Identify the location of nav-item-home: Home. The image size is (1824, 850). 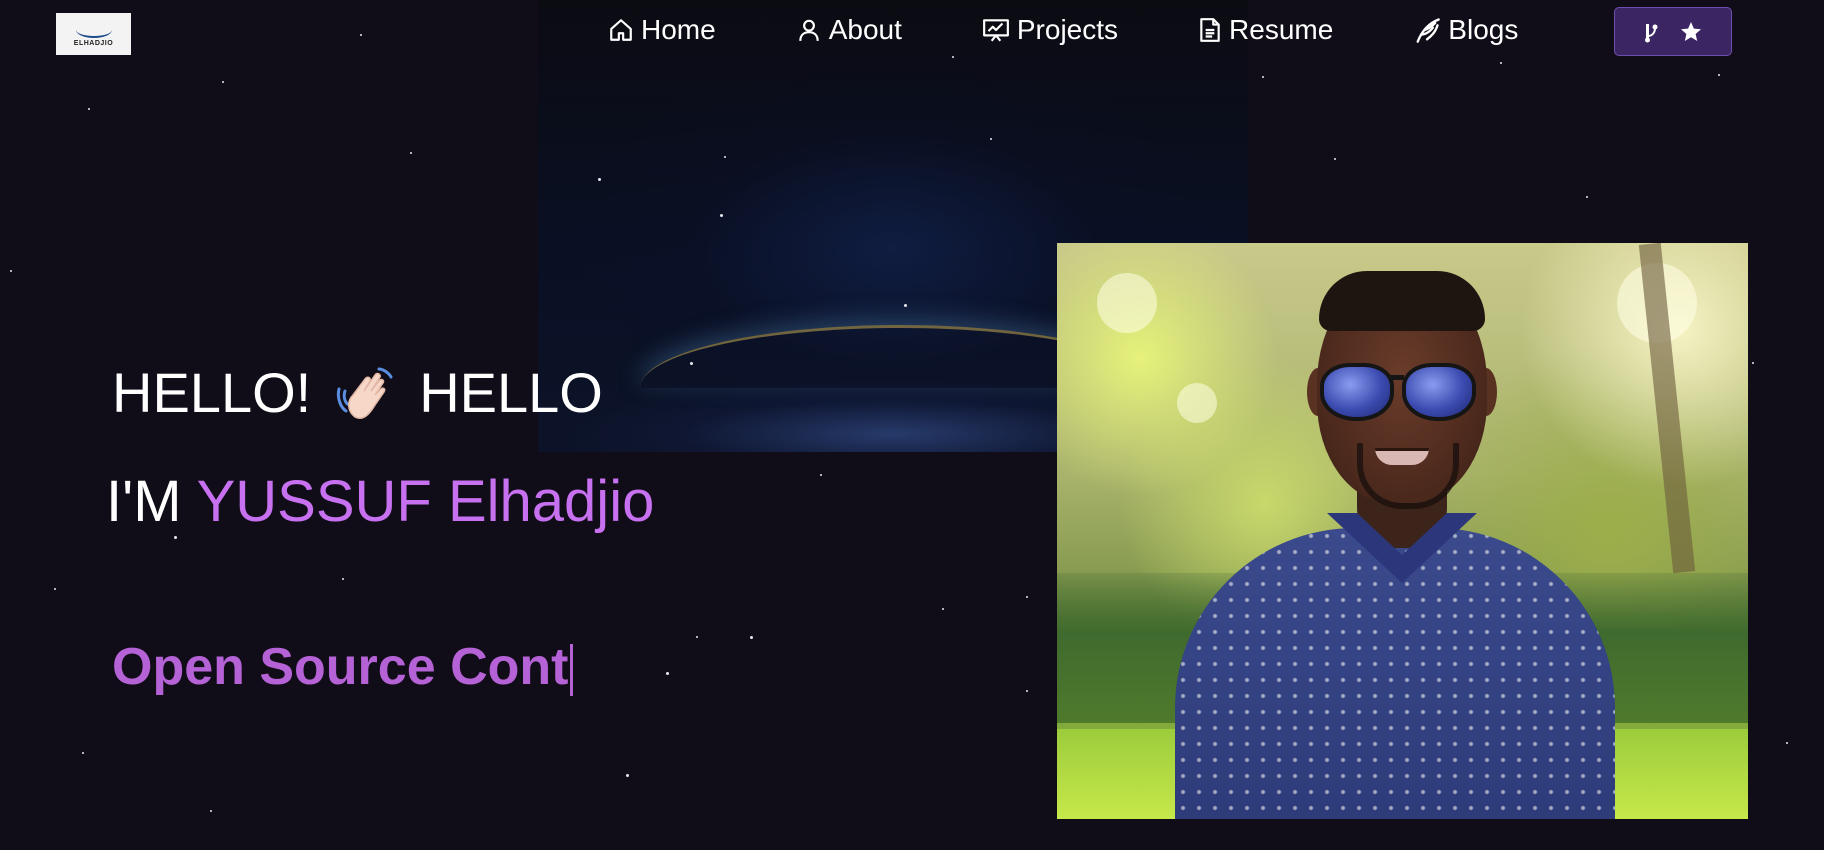
(662, 30).